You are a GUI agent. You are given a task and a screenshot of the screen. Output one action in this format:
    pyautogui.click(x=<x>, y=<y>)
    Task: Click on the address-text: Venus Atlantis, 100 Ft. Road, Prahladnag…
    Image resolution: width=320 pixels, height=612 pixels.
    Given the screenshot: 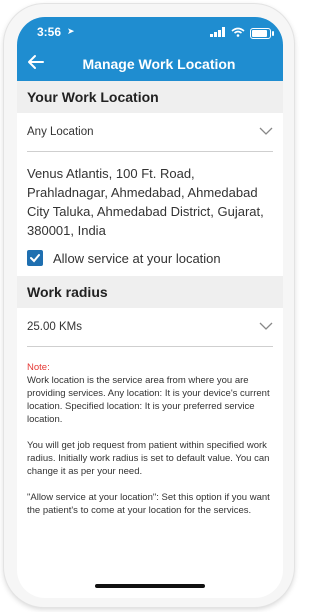 What is the action you would take?
    pyautogui.click(x=145, y=202)
    